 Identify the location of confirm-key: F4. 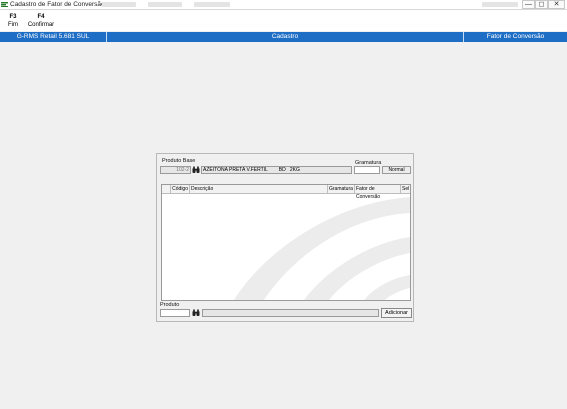
(41, 17).